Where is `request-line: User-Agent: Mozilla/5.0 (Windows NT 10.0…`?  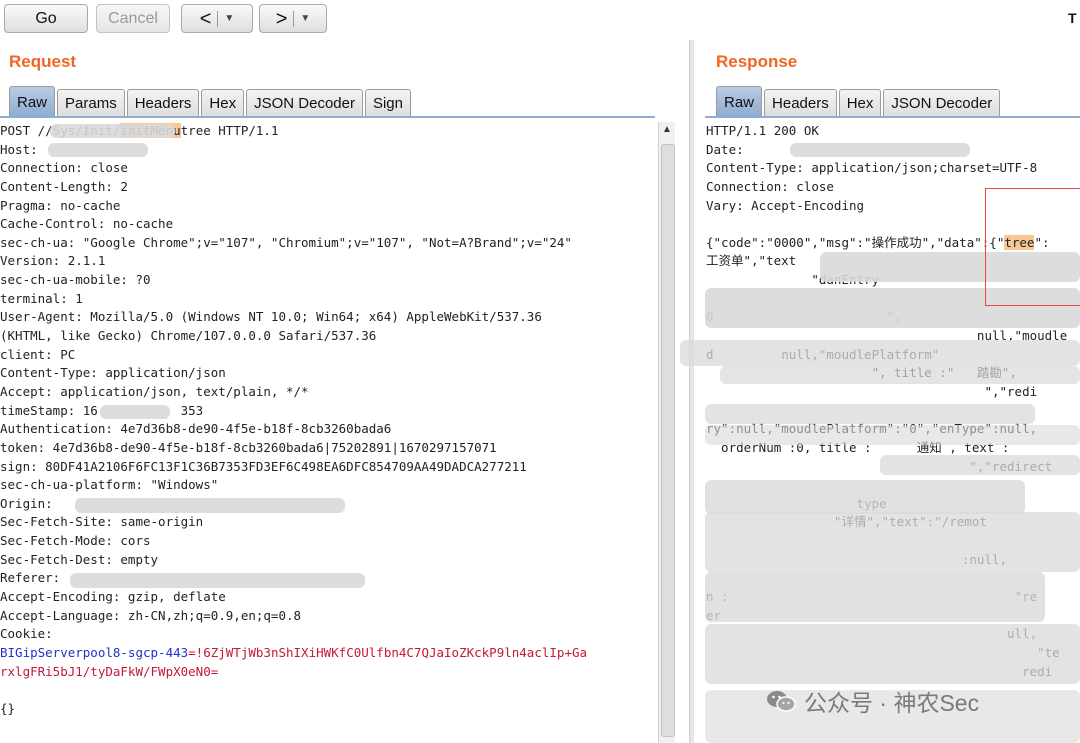 request-line: User-Agent: Mozilla/5.0 (Windows NT 10.0… is located at coordinates (271, 317).